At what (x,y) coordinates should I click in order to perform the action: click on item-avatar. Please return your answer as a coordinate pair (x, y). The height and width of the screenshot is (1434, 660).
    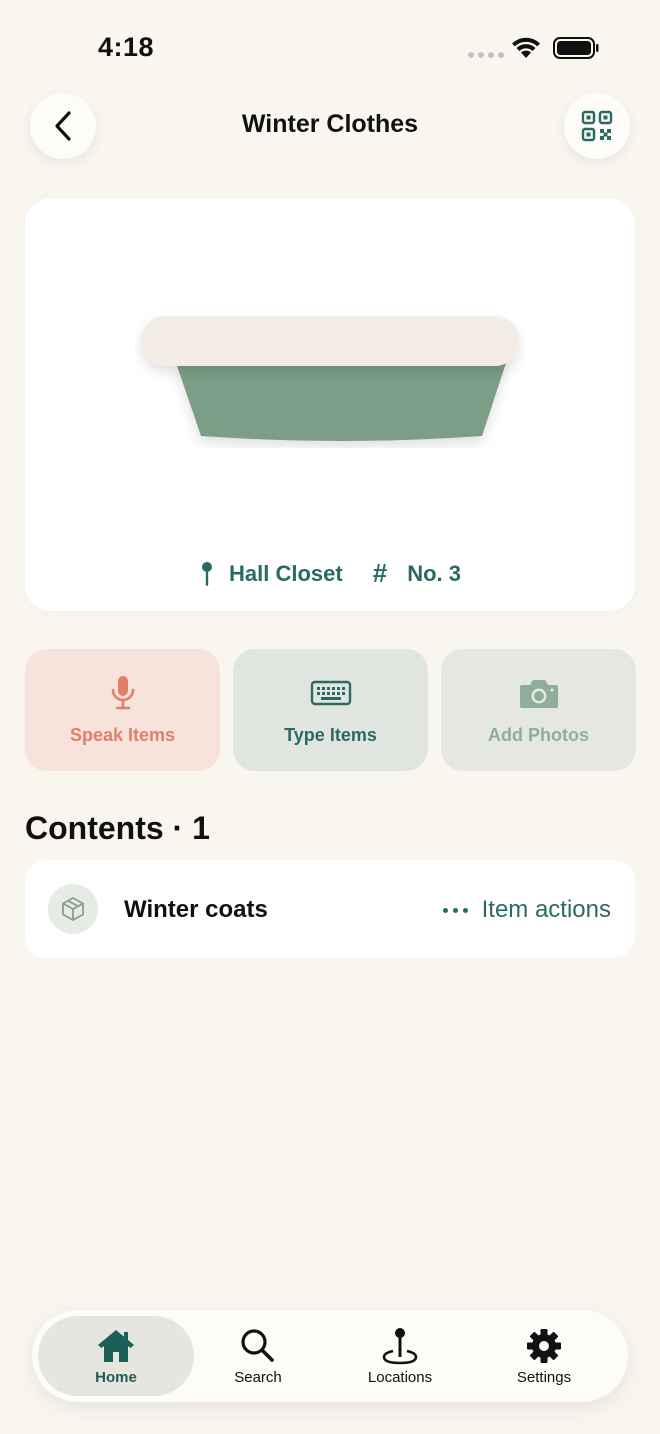
    Looking at the image, I should click on (73, 909).